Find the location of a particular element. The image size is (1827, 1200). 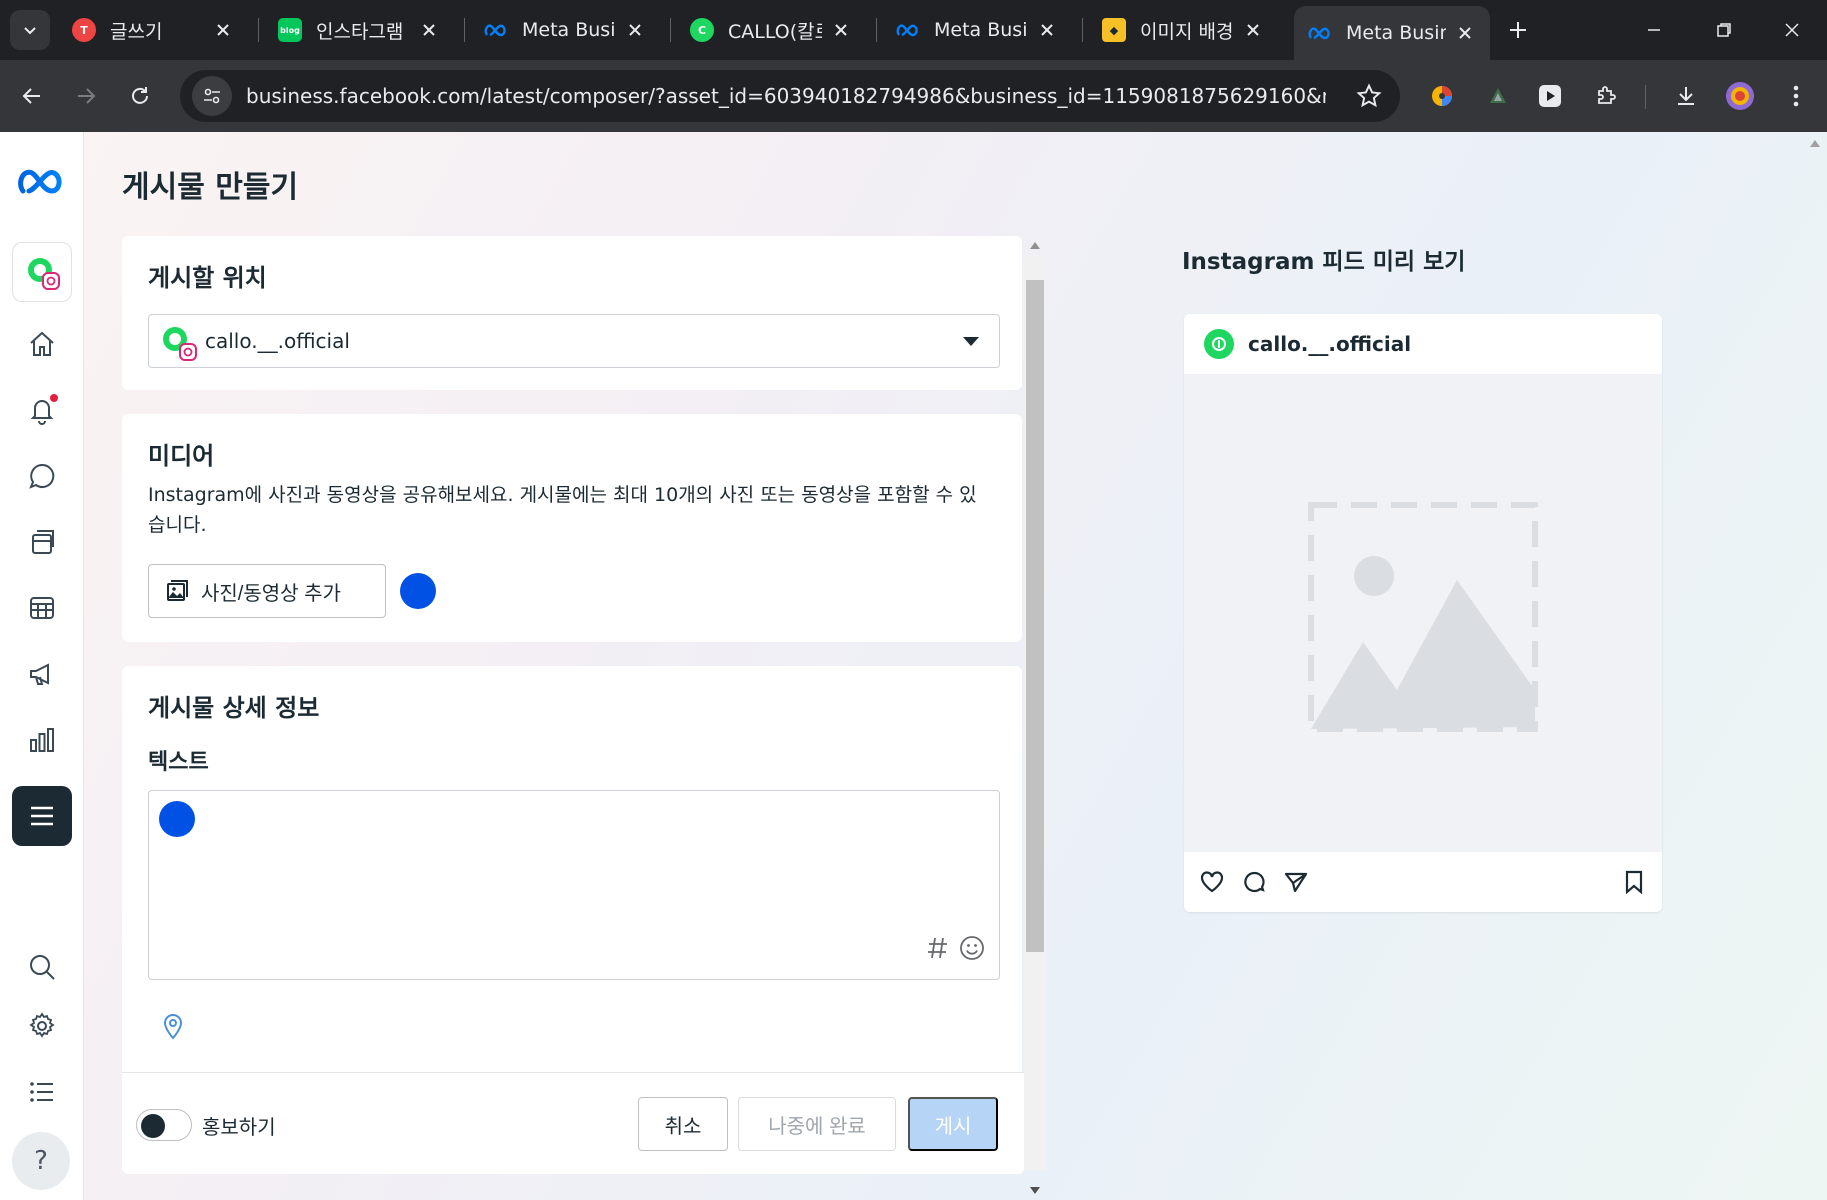

nav-settings is located at coordinates (42, 1026).